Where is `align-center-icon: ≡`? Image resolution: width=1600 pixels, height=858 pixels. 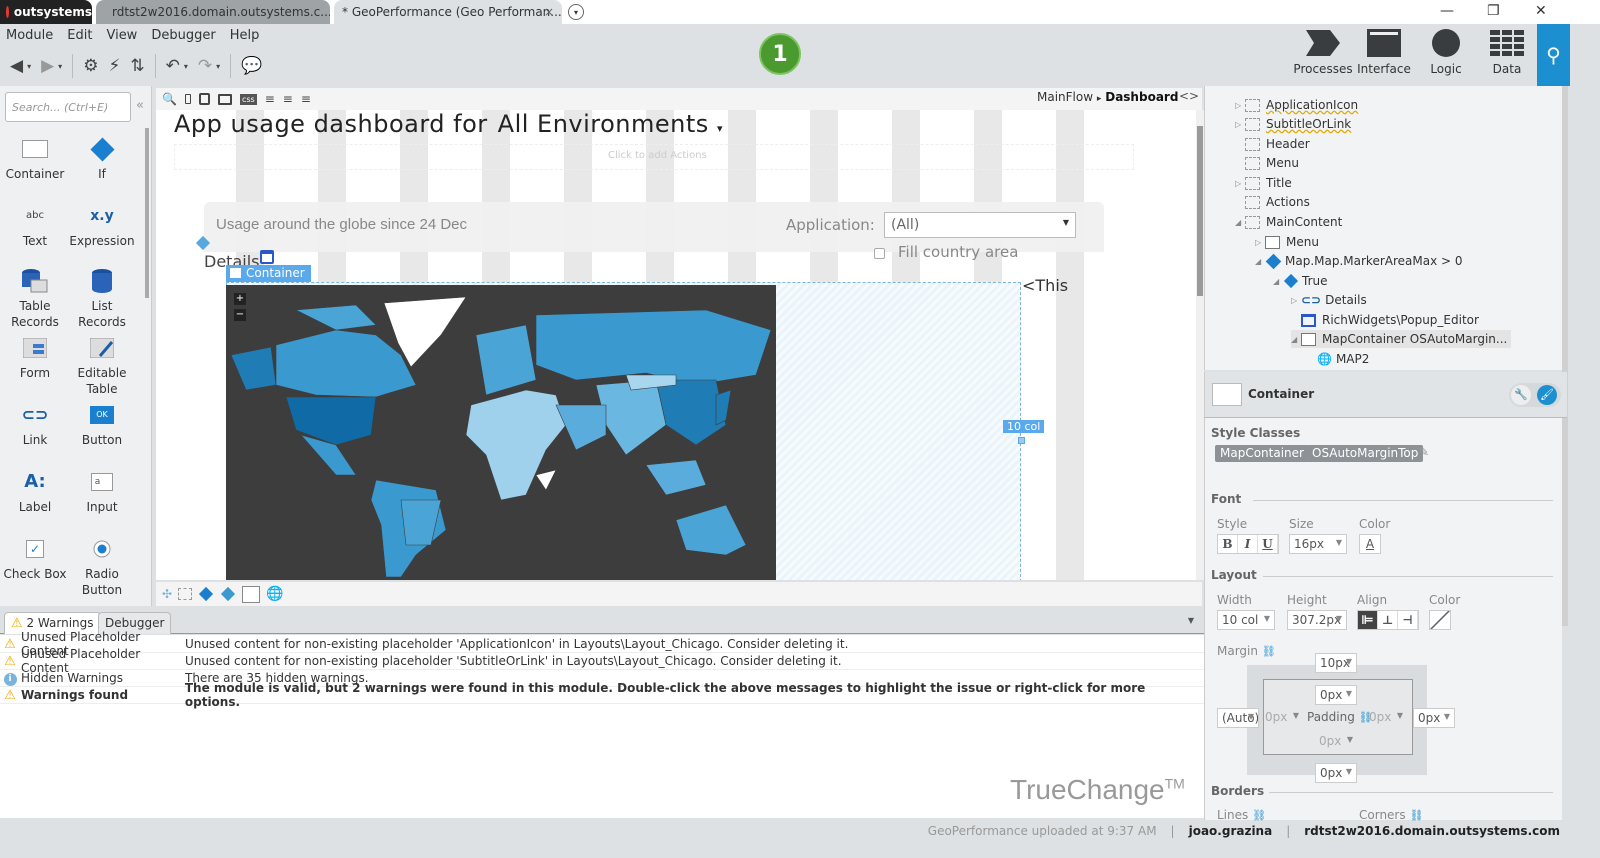
align-center-icon: ≡ is located at coordinates (288, 99).